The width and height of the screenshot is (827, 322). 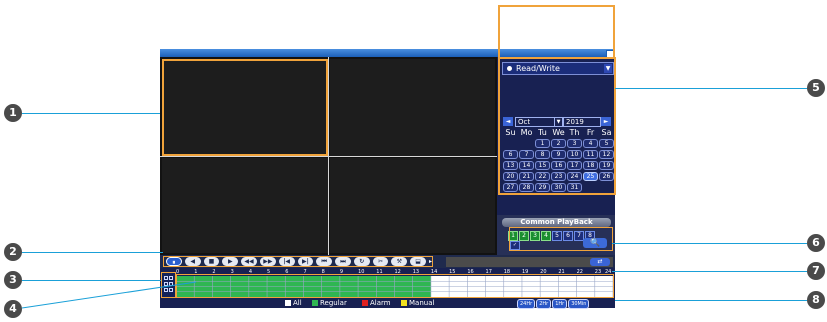 I want to click on backup-button: ⚒, so click(x=399, y=261).